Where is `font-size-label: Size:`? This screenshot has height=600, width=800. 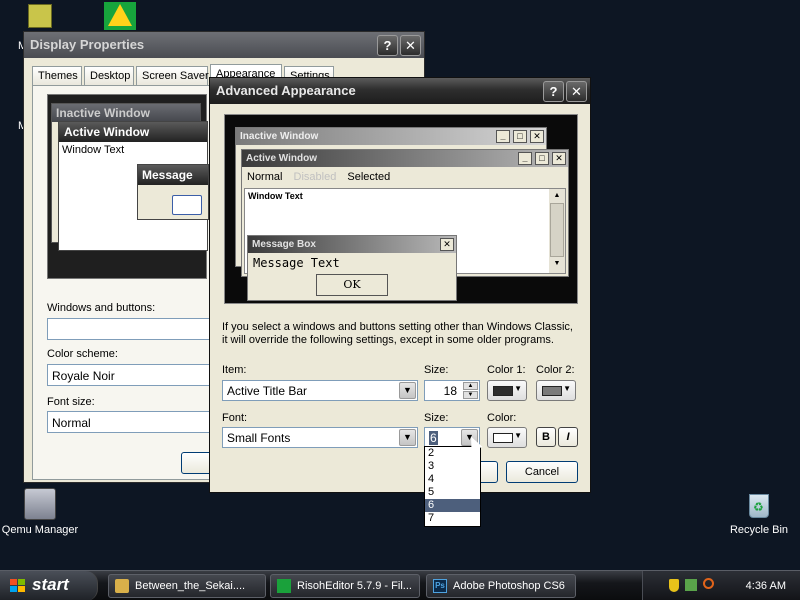 font-size-label: Size: is located at coordinates (436, 418).